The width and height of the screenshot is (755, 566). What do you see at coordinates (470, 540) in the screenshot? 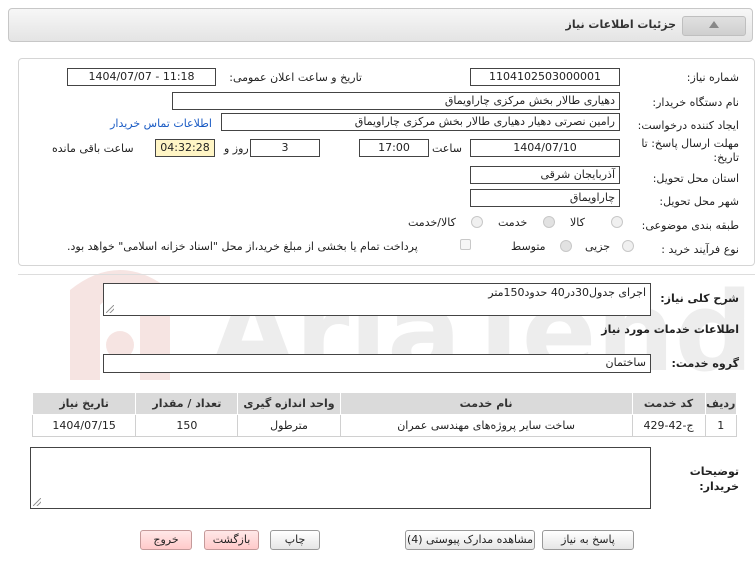
I see `attachments-button: مشاهده مدارک پیوستی (4)` at bounding box center [470, 540].